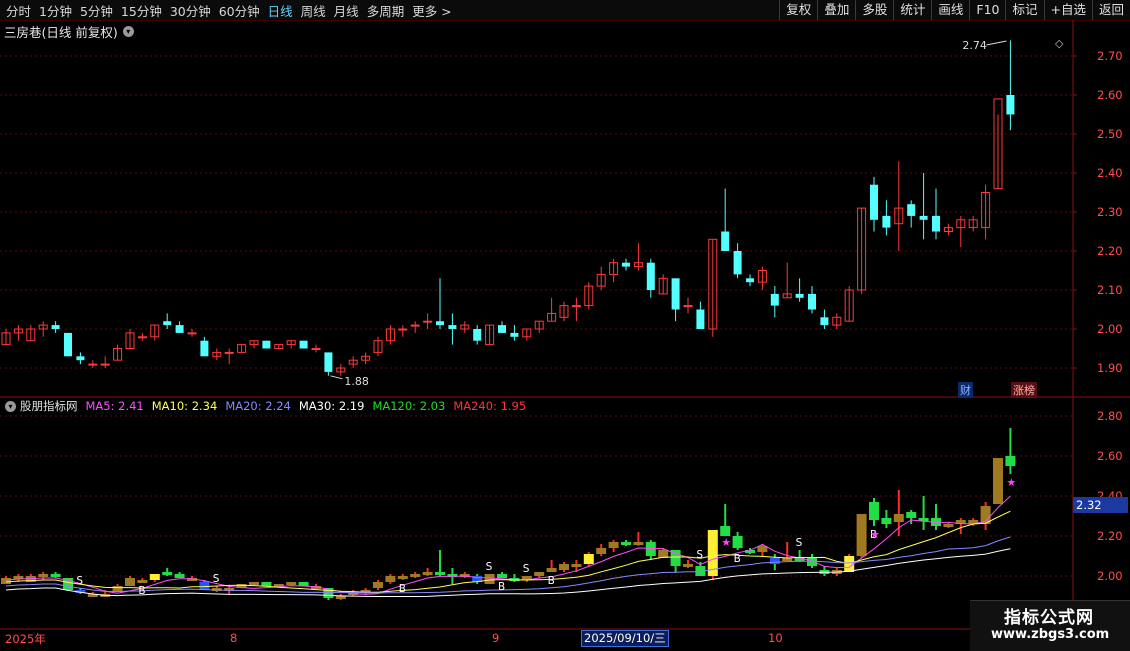 This screenshot has height=651, width=1130. Describe the element at coordinates (96, 10) in the screenshot. I see `period-tab-2: 5分钟` at that location.